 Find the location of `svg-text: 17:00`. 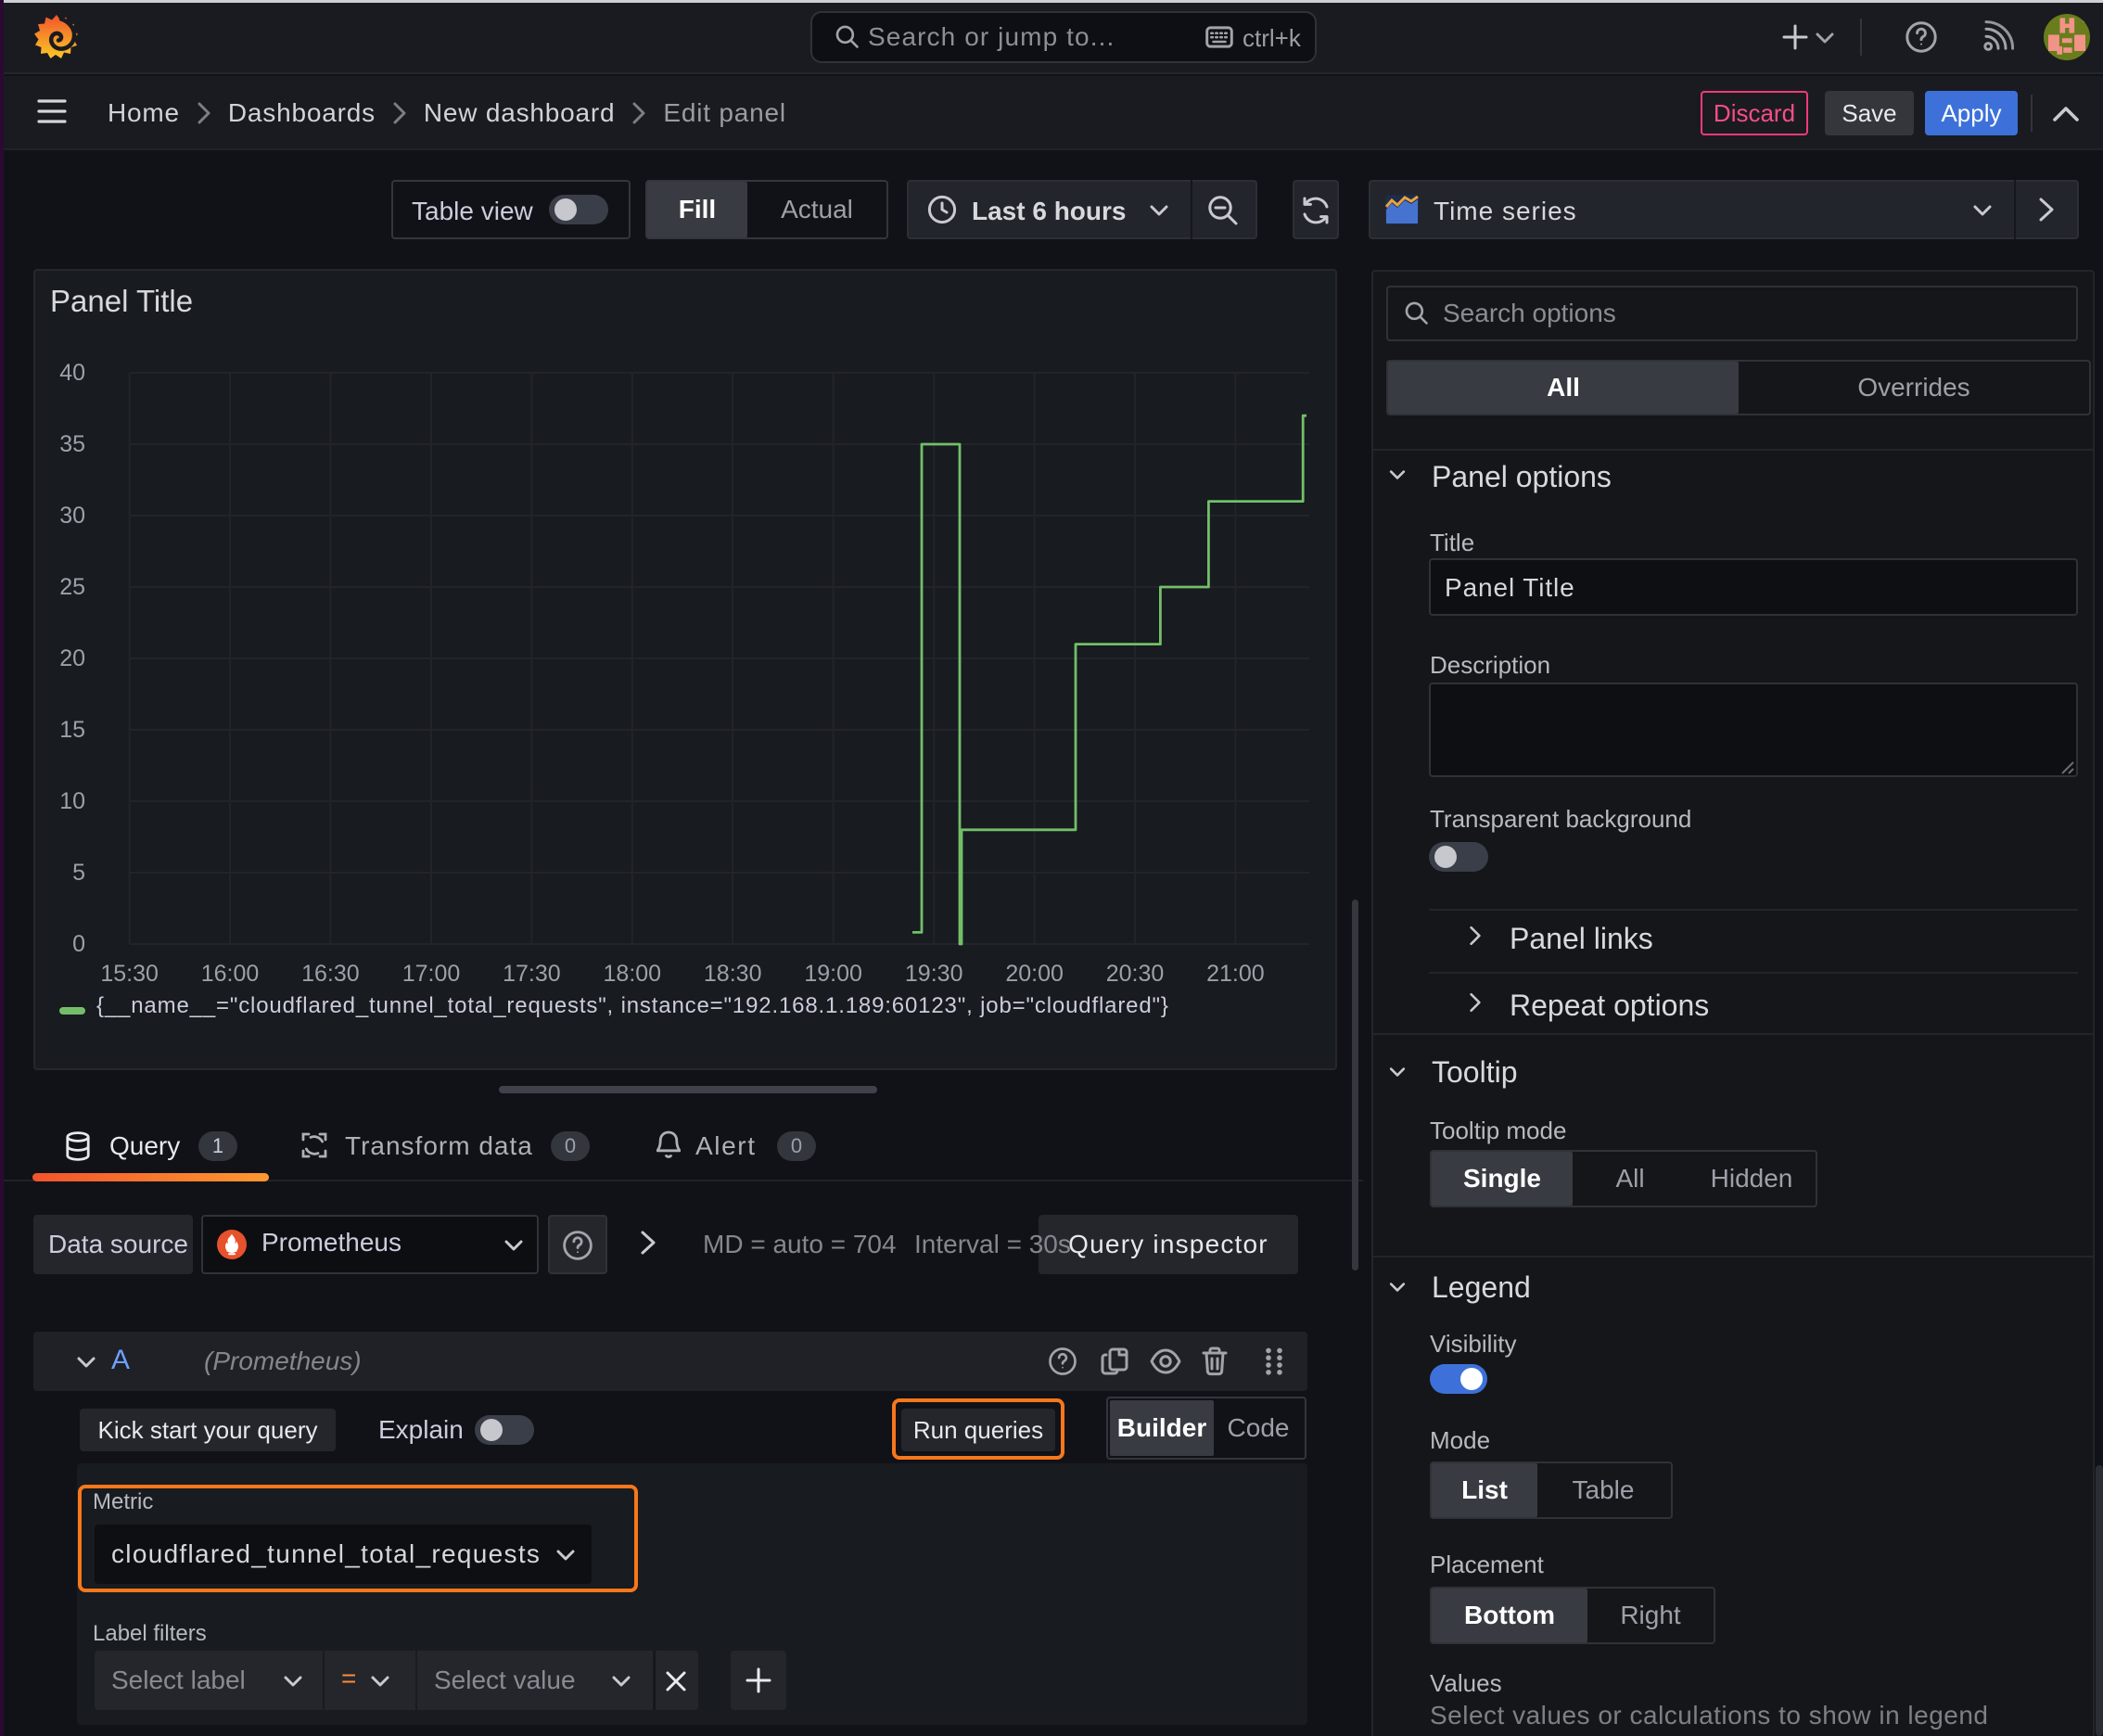

svg-text: 17:00 is located at coordinates (431, 974).